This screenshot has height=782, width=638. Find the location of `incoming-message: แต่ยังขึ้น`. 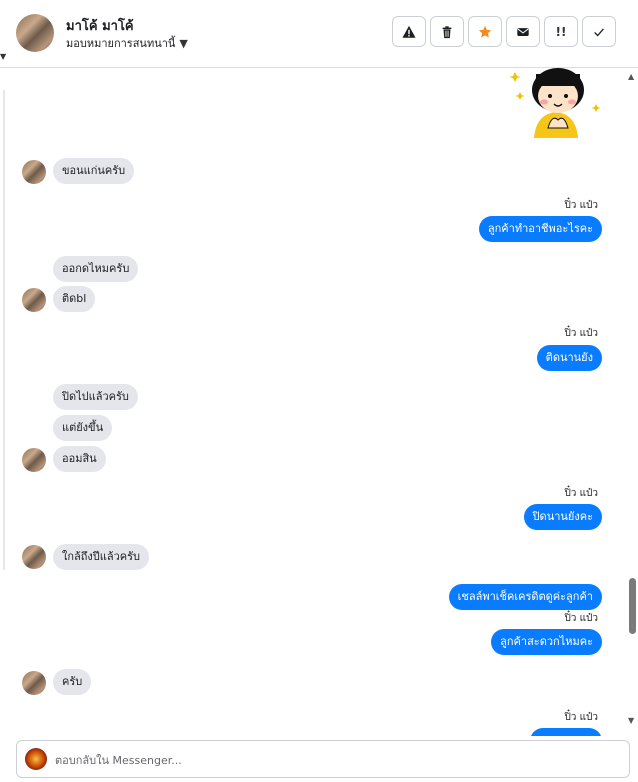

incoming-message: แต่ยังขึ้น is located at coordinates (83, 428).